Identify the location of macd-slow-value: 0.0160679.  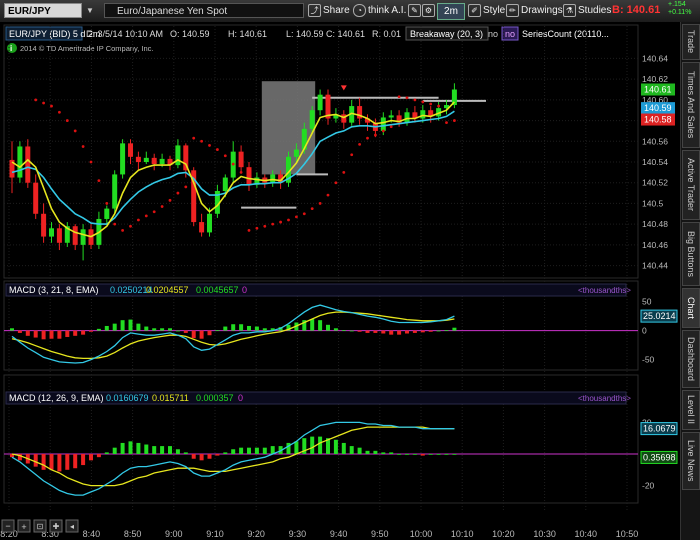
(127, 398).